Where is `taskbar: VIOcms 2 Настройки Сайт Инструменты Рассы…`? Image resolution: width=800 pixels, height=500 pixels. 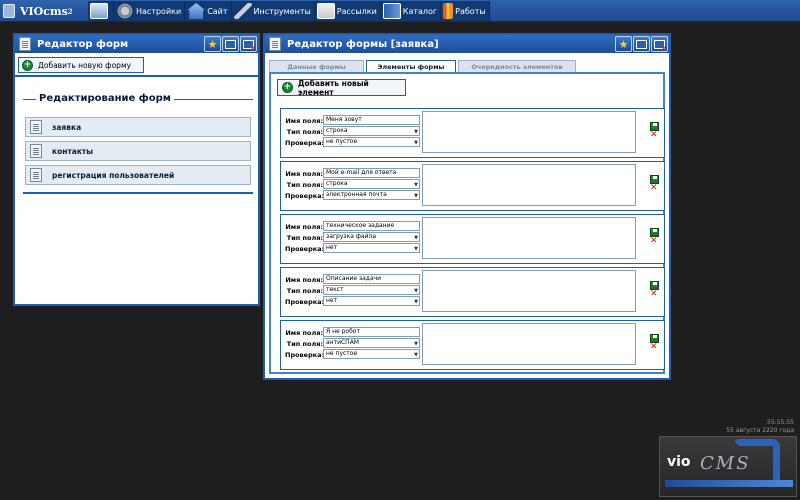 taskbar: VIOcms 2 Настройки Сайт Инструменты Рассы… is located at coordinates (400, 11).